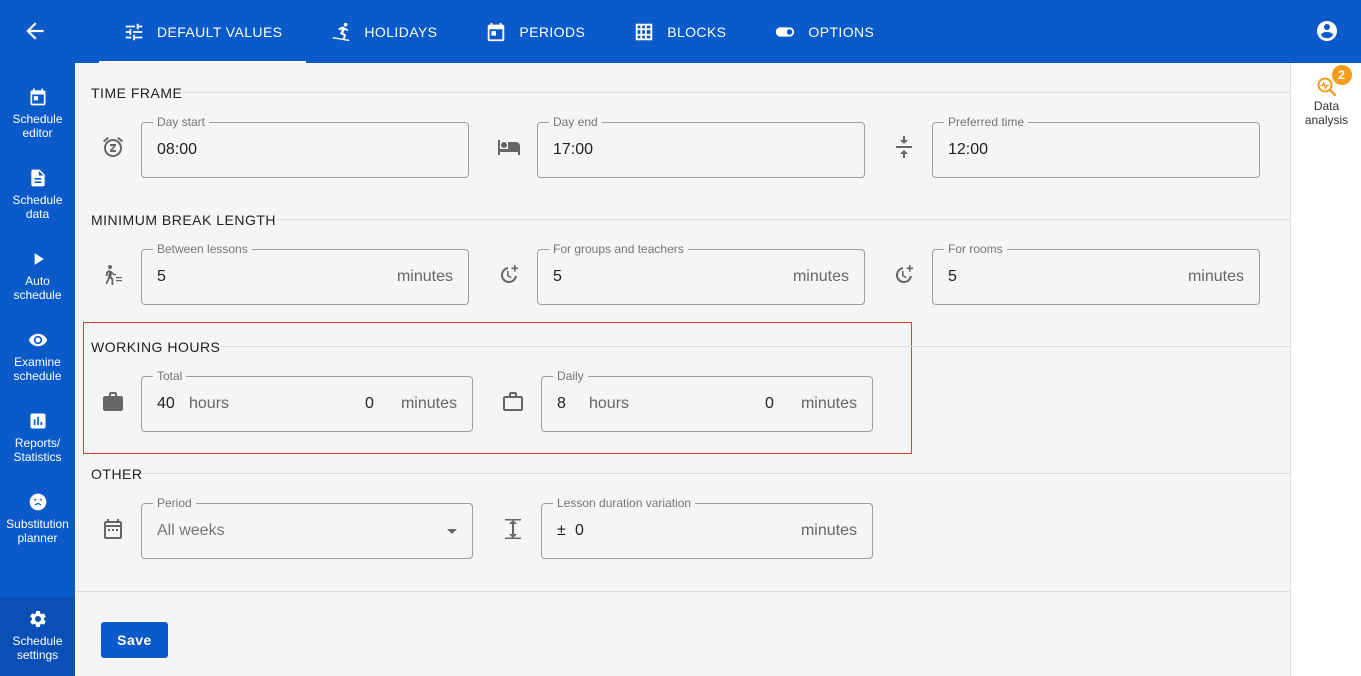 The height and width of the screenshot is (676, 1361). I want to click on sick-face-icon, so click(37, 502).